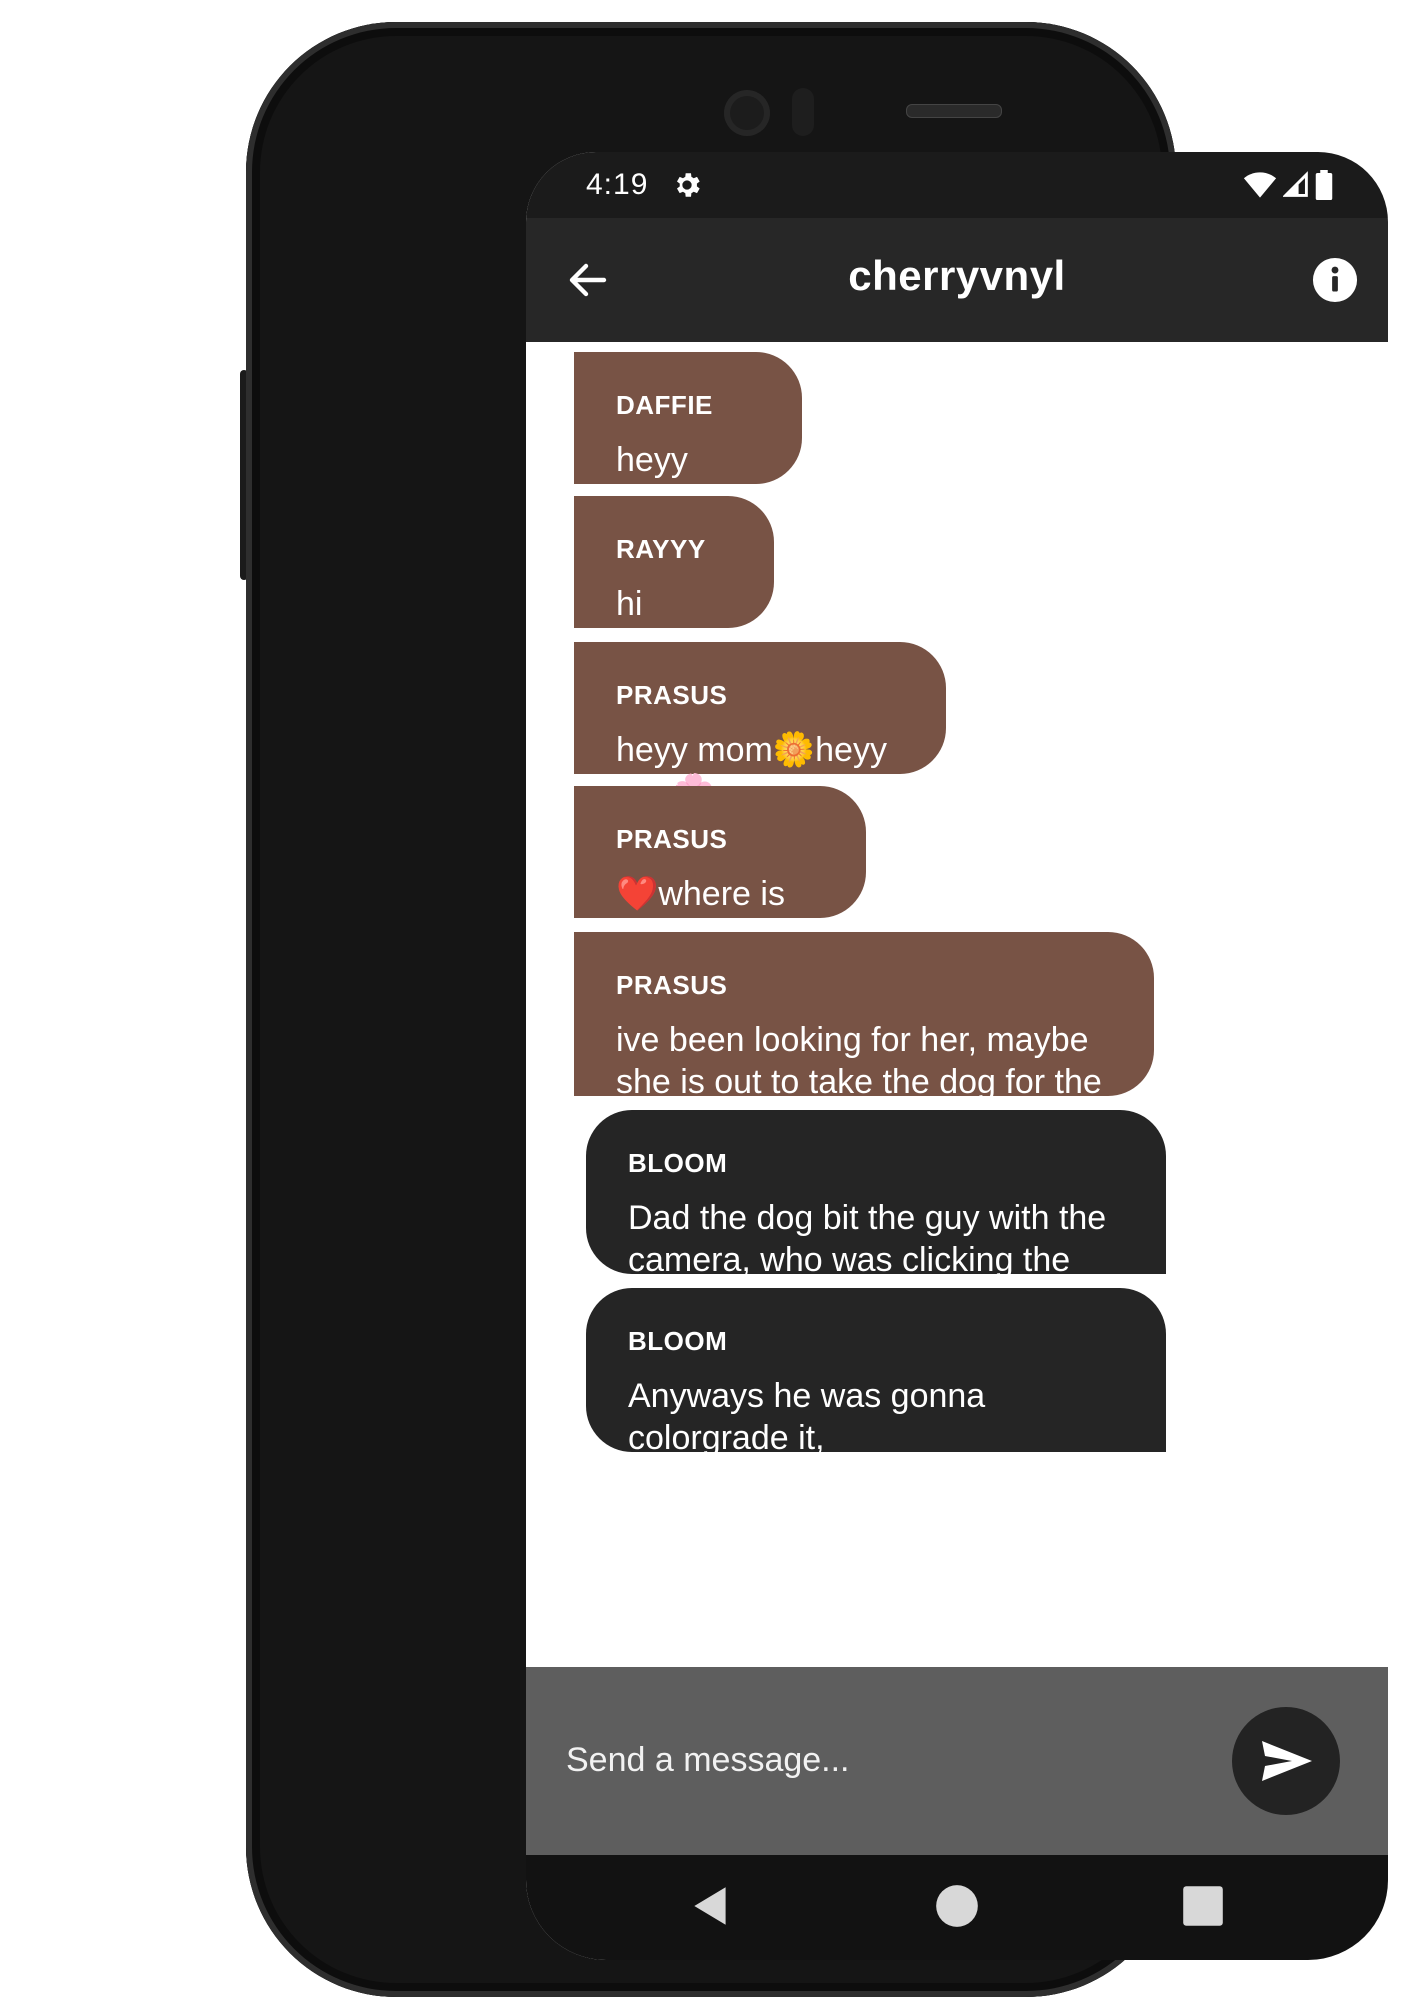 The height and width of the screenshot is (2000, 1414). What do you see at coordinates (1260, 185) in the screenshot?
I see `wifi-icon` at bounding box center [1260, 185].